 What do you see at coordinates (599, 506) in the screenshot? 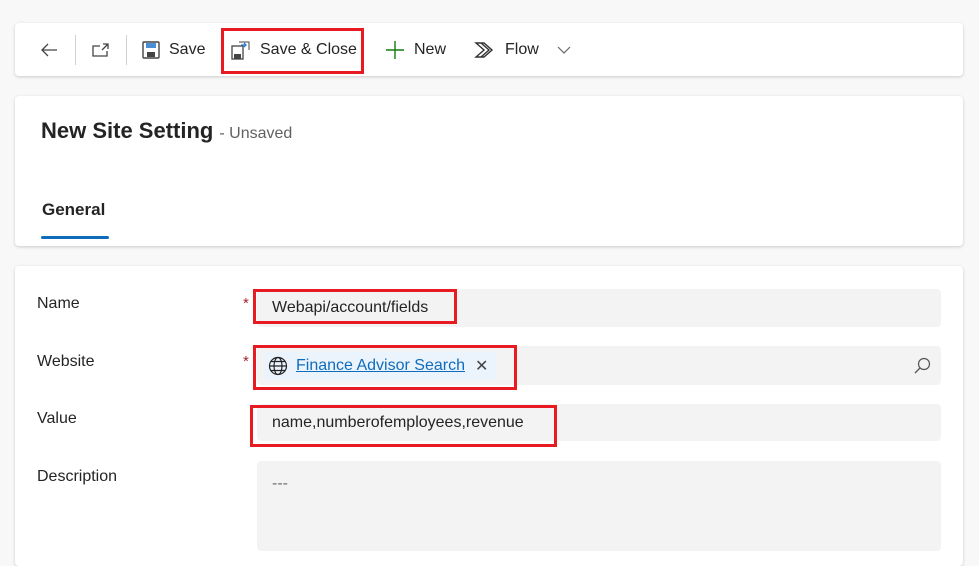
I see `description-field: ---` at bounding box center [599, 506].